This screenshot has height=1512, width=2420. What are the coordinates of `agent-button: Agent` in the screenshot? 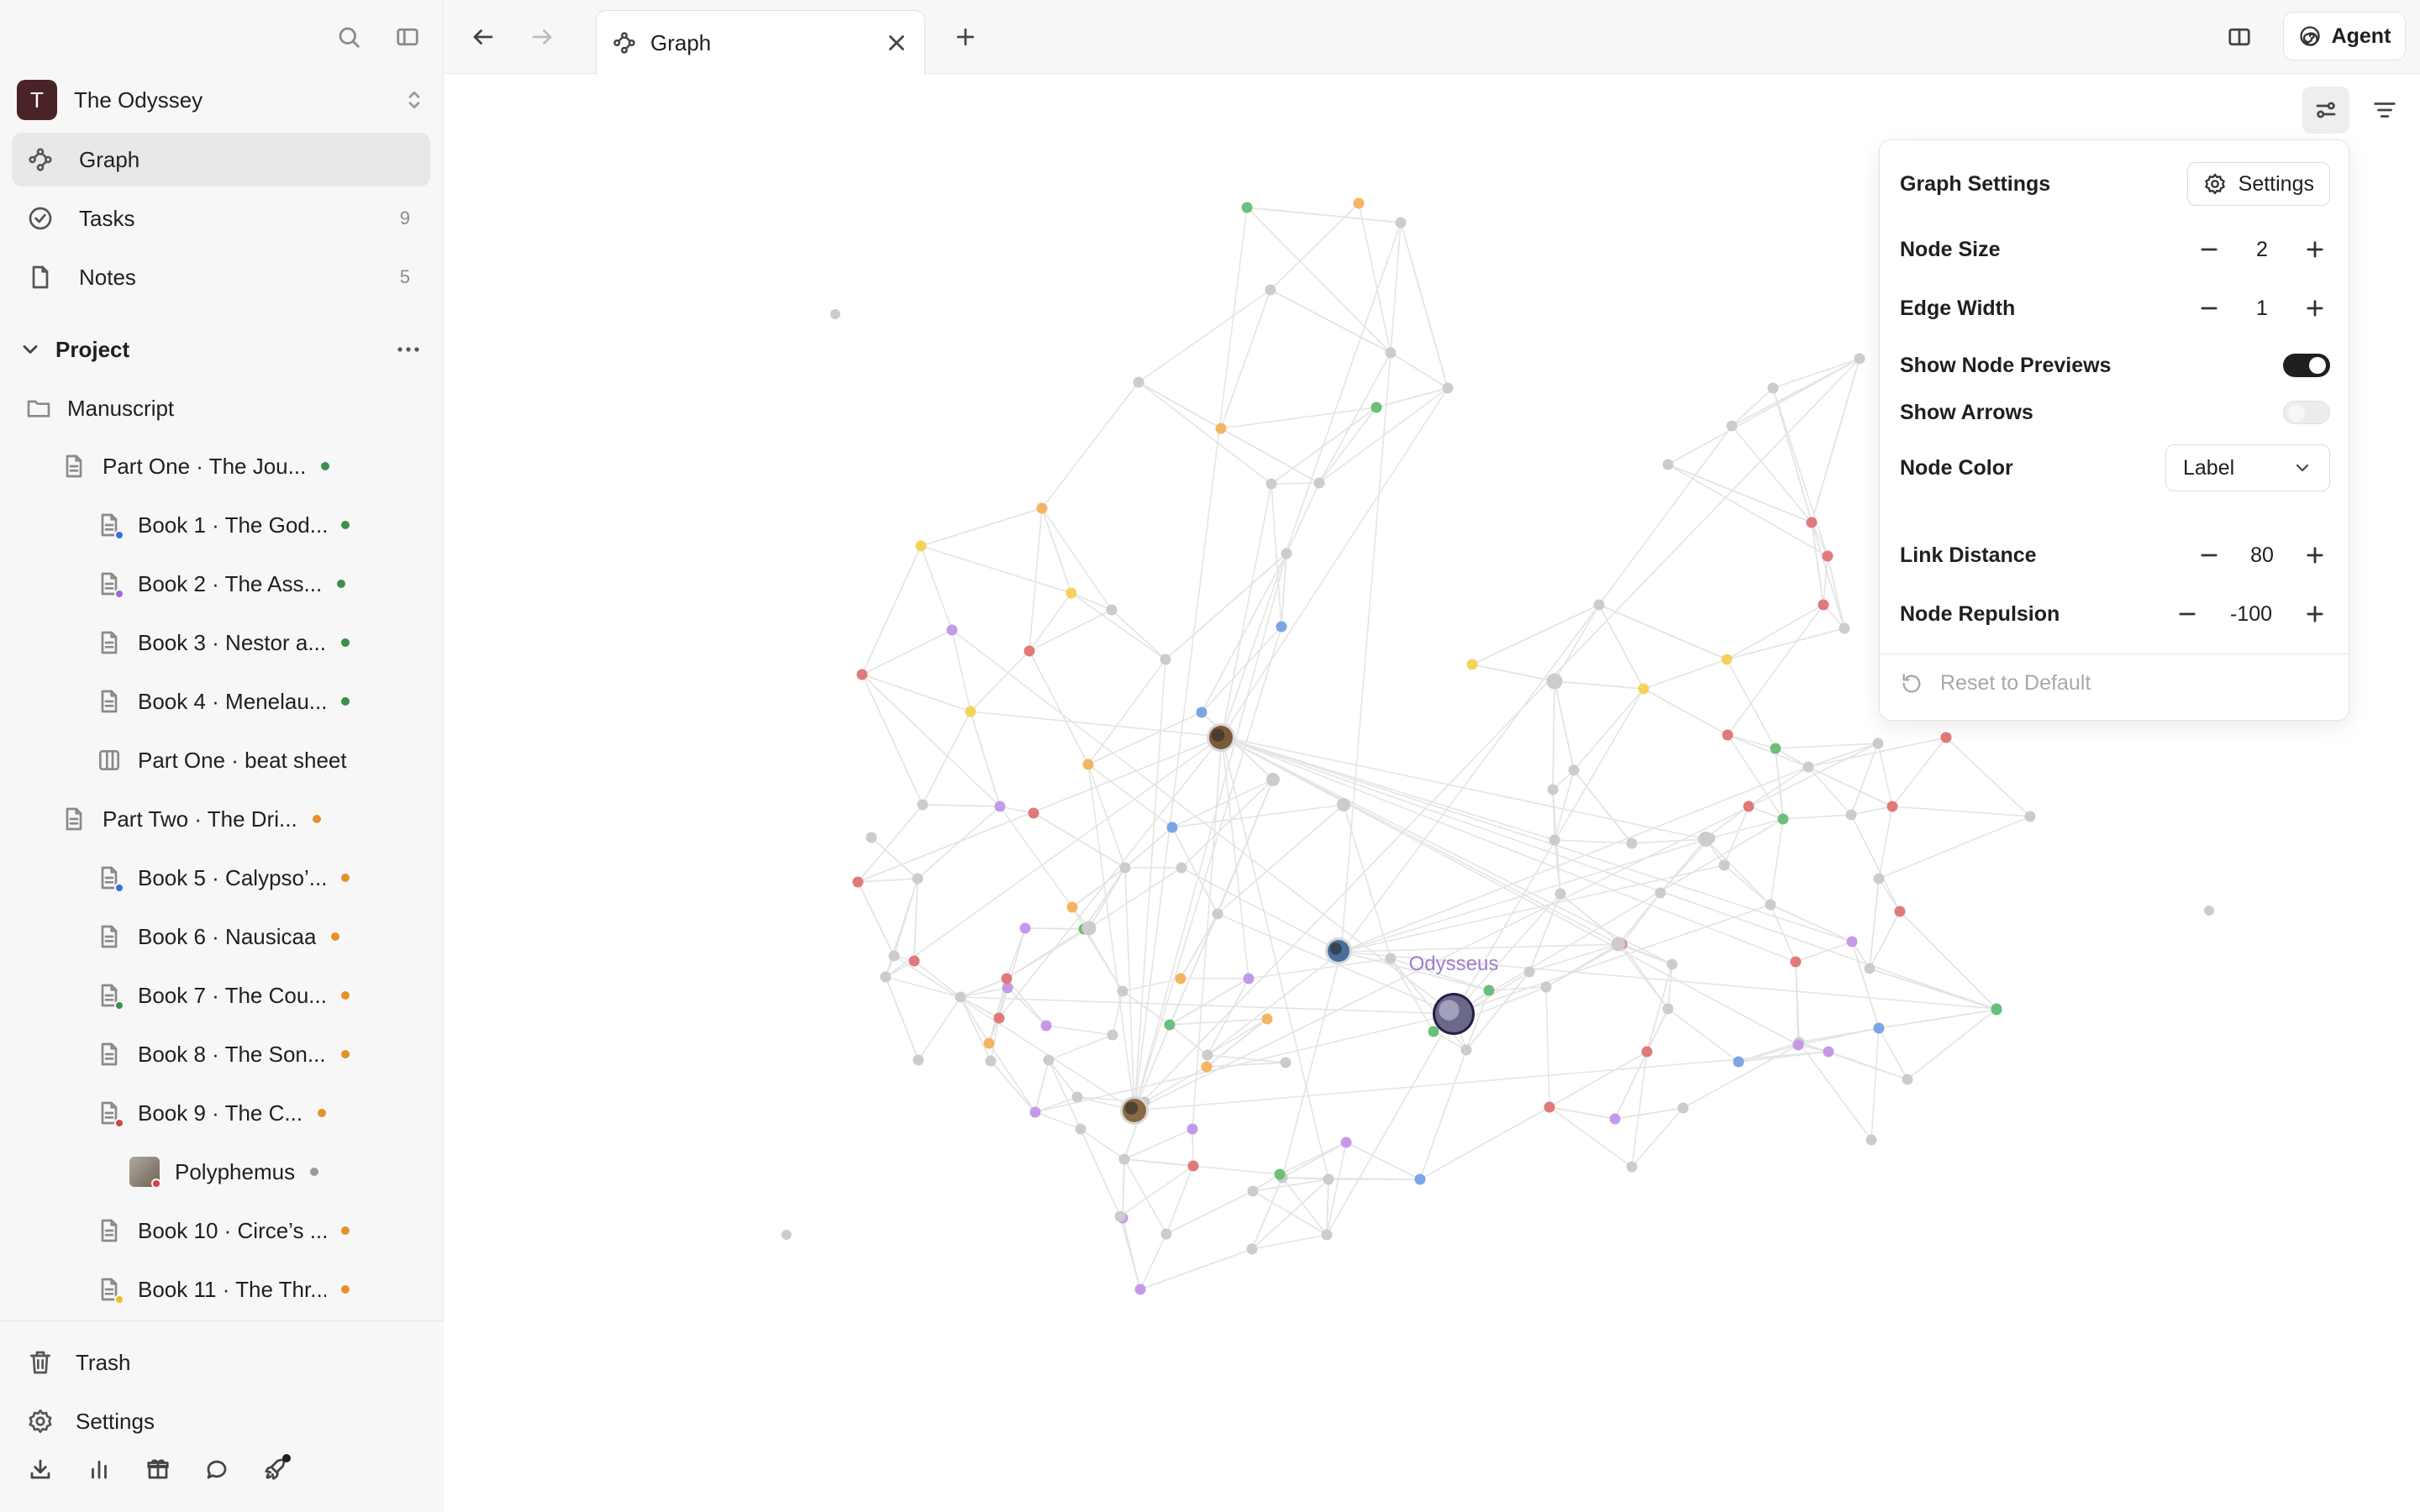 It's located at (2344, 36).